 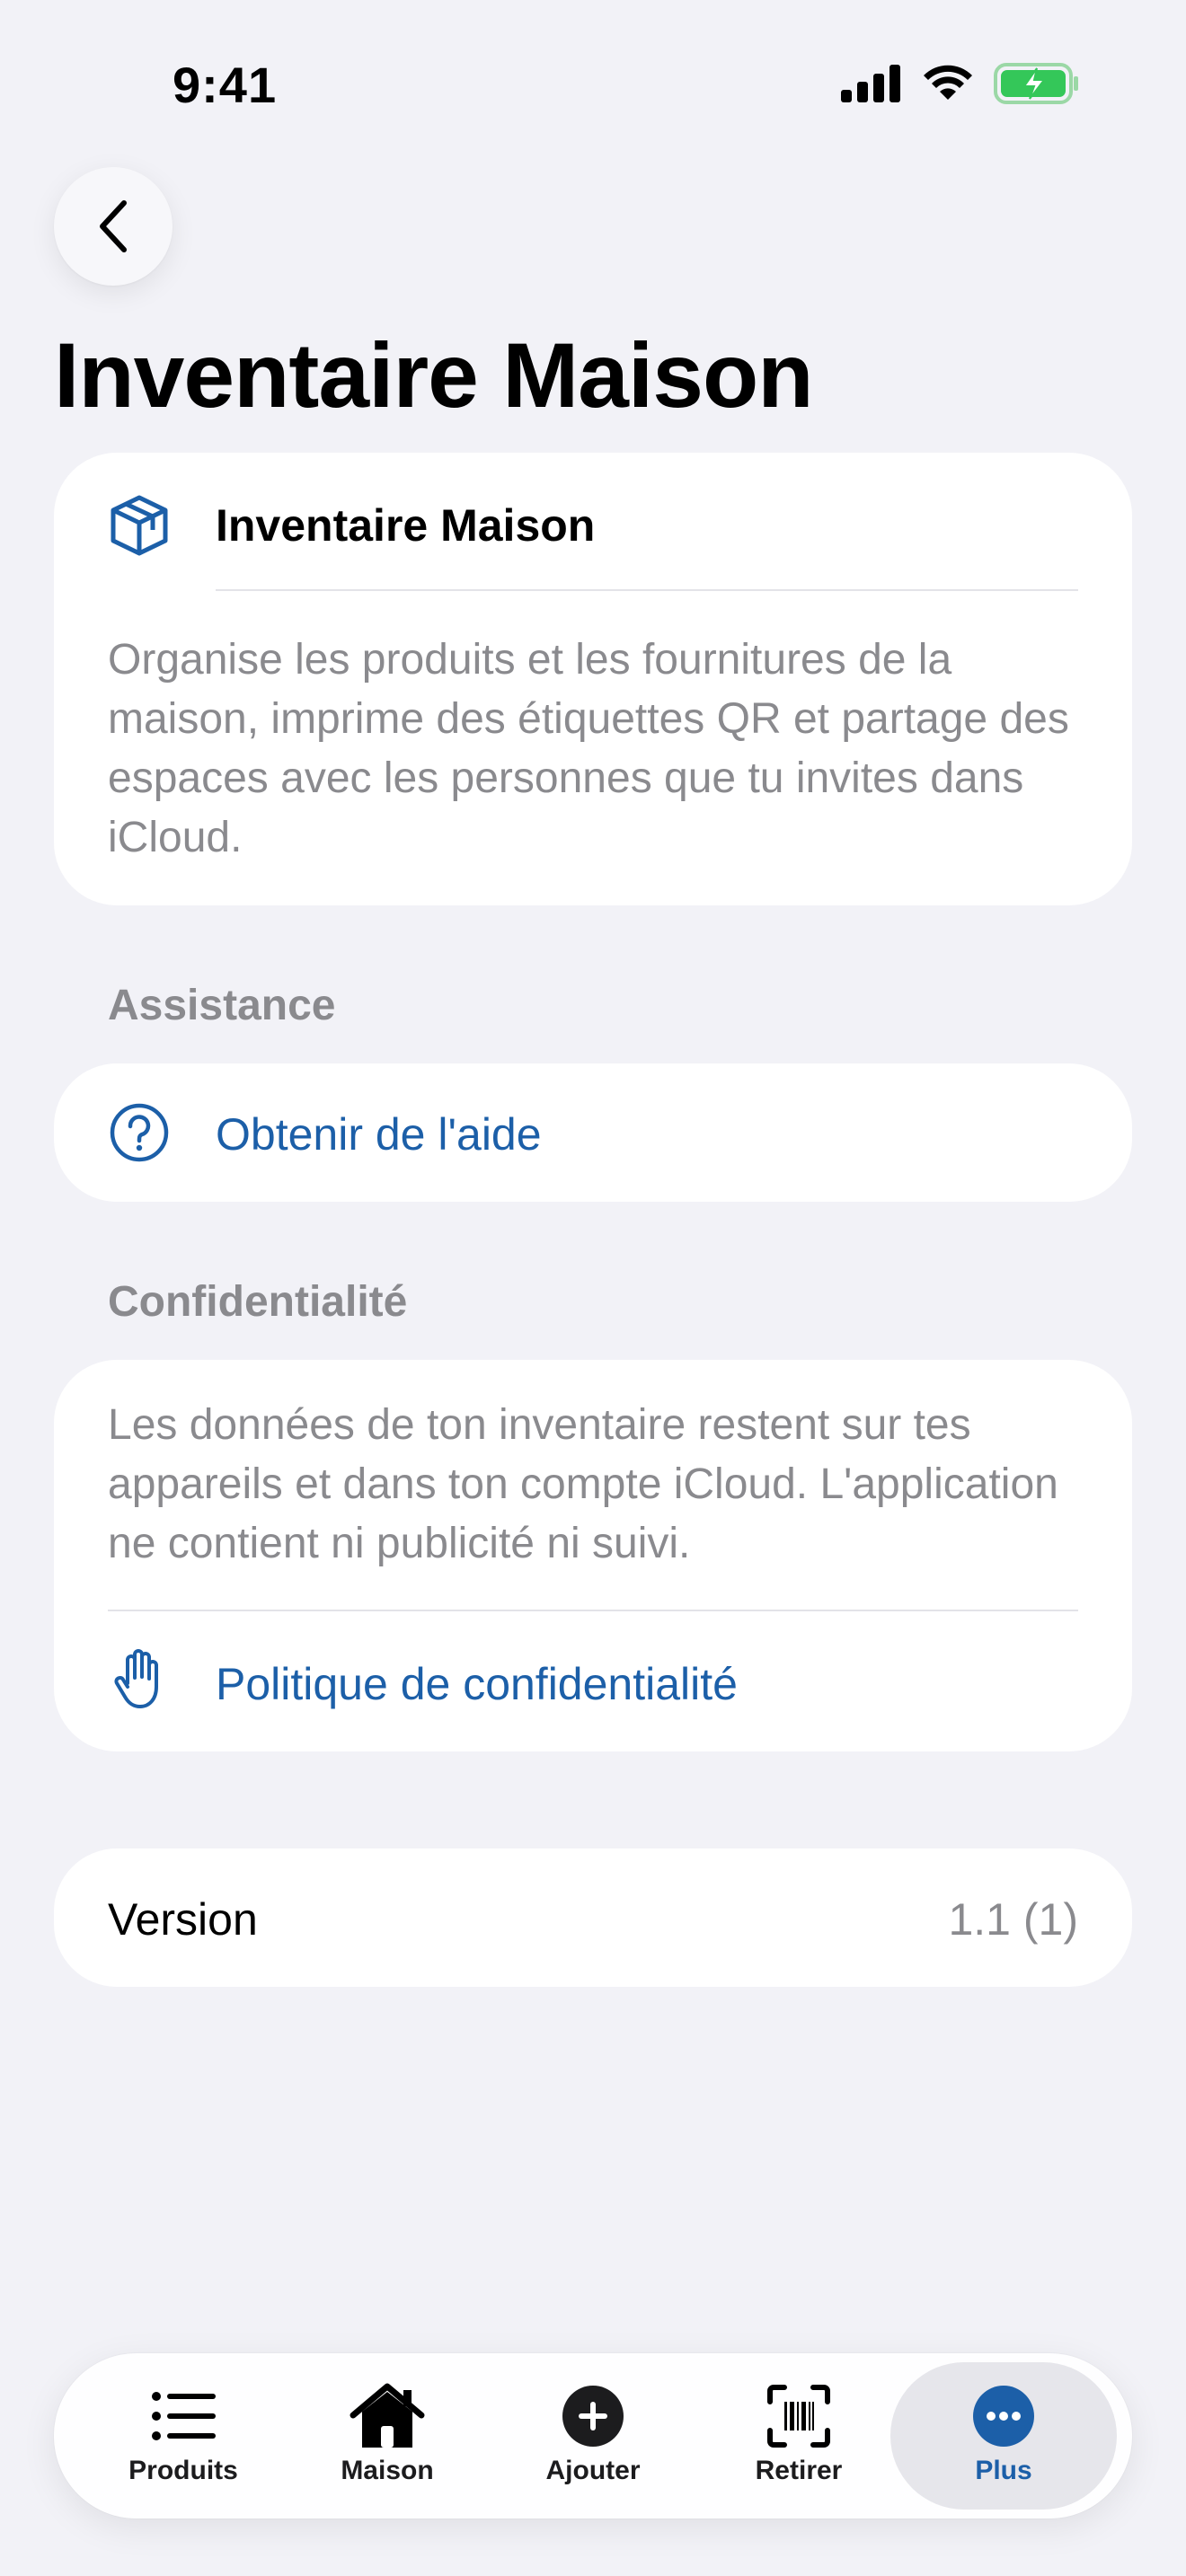 I want to click on question-circle-icon, so click(x=139, y=1132).